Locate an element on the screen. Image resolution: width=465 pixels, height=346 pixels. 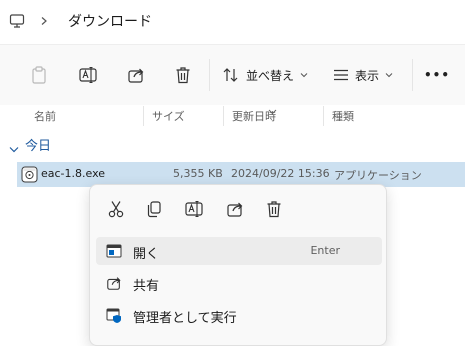
menu-item-label: 開く is located at coordinates (146, 254).